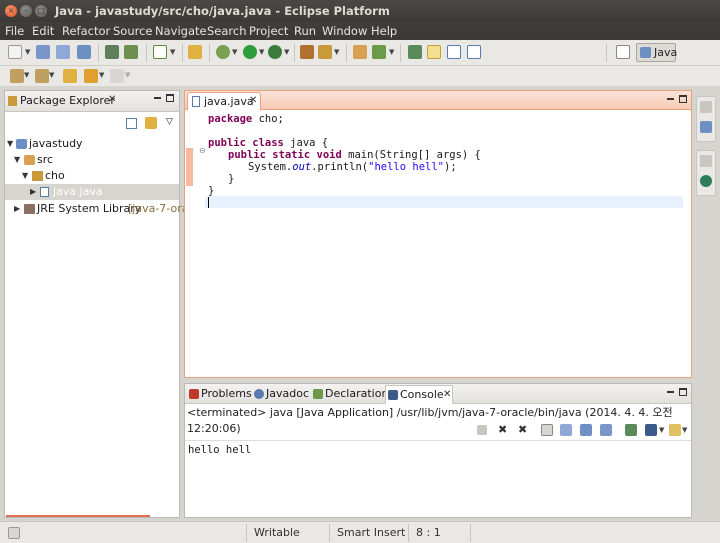 The width and height of the screenshot is (720, 543). Describe the element at coordinates (261, 52) in the screenshot. I see `run-dropdown-icon: ▼` at that location.